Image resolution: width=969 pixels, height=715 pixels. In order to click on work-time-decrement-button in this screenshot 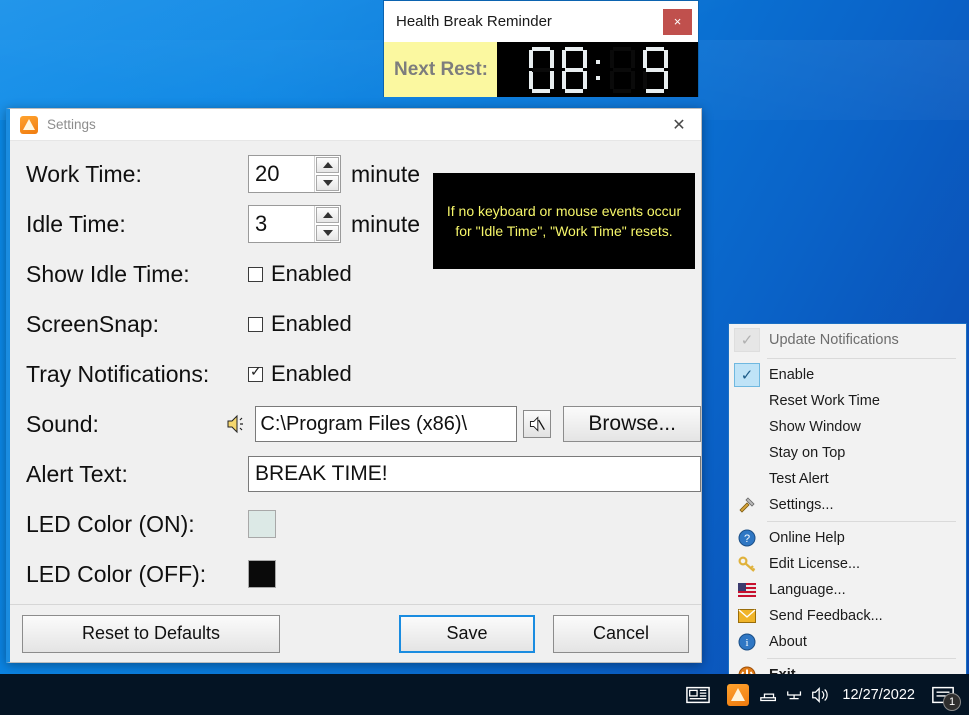, I will do `click(327, 183)`.